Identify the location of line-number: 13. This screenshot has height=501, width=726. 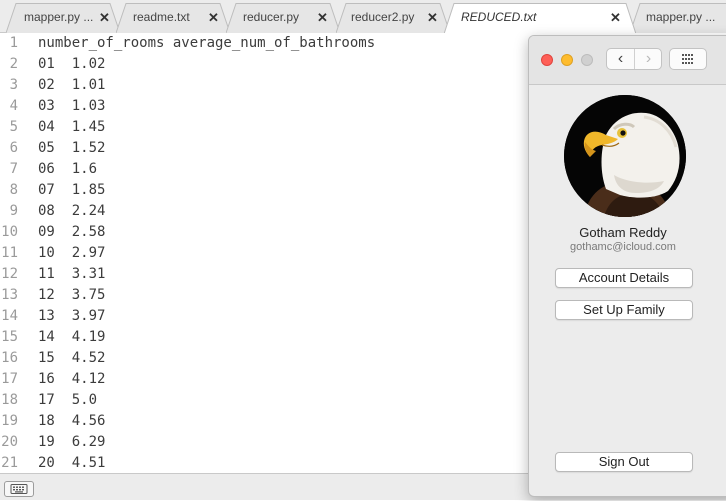
(9, 295).